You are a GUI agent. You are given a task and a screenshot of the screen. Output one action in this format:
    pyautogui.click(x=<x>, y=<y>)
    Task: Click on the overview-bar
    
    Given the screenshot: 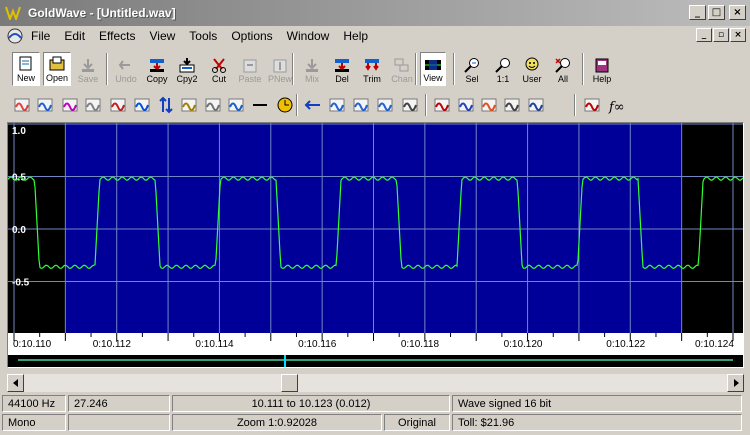 What is the action you would take?
    pyautogui.click(x=375, y=361)
    